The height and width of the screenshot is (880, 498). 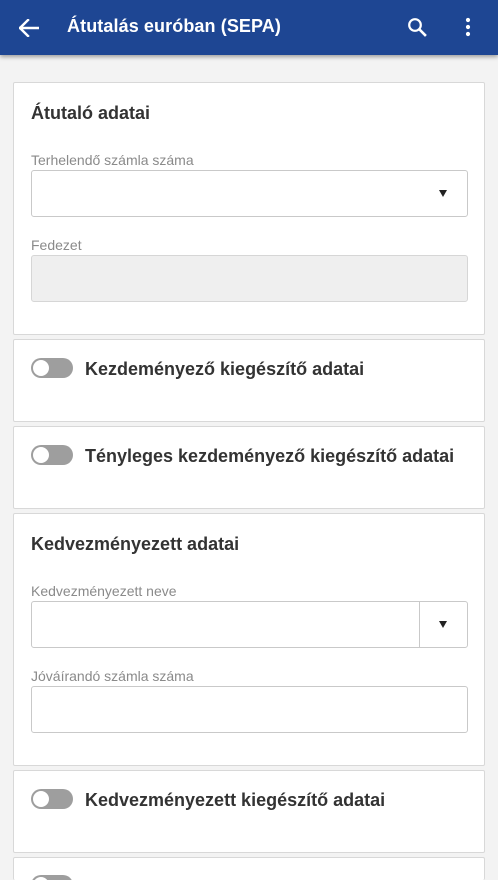 What do you see at coordinates (52, 455) in the screenshot?
I see `actual-initiator-extra-toggle` at bounding box center [52, 455].